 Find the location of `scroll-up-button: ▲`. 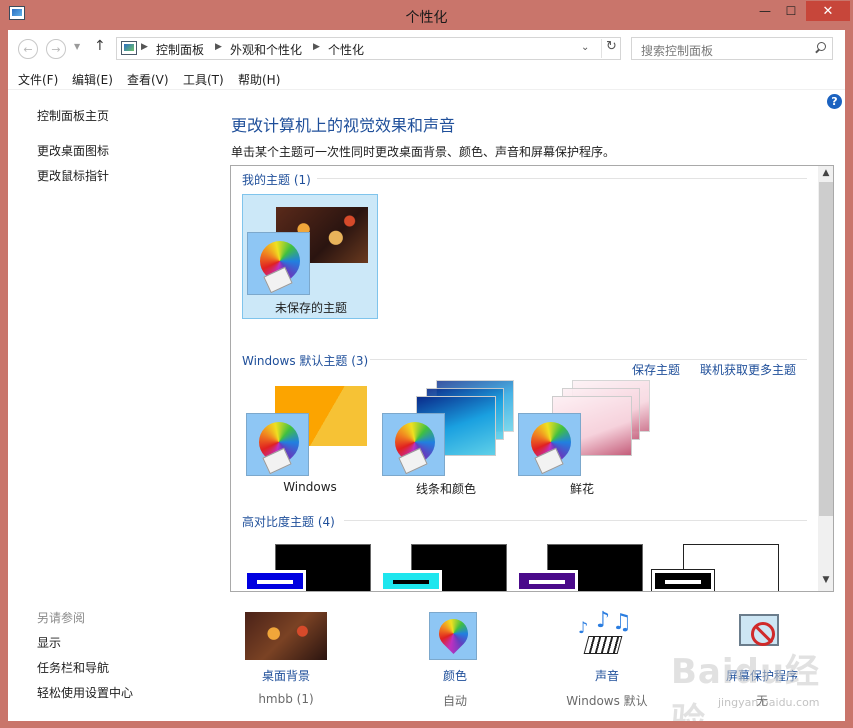

scroll-up-button: ▲ is located at coordinates (825, 175).